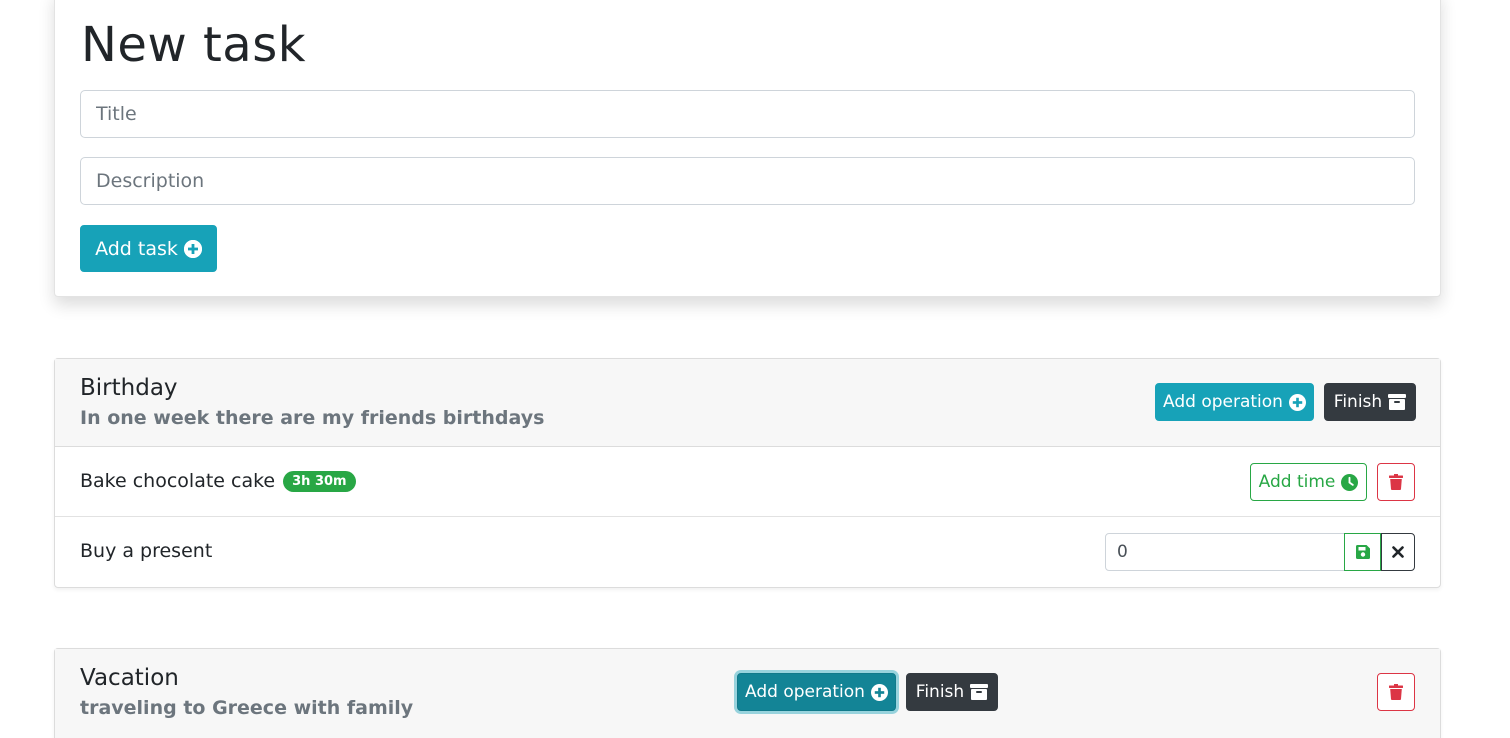  Describe the element at coordinates (193, 45) in the screenshot. I see `page-title: New task` at that location.